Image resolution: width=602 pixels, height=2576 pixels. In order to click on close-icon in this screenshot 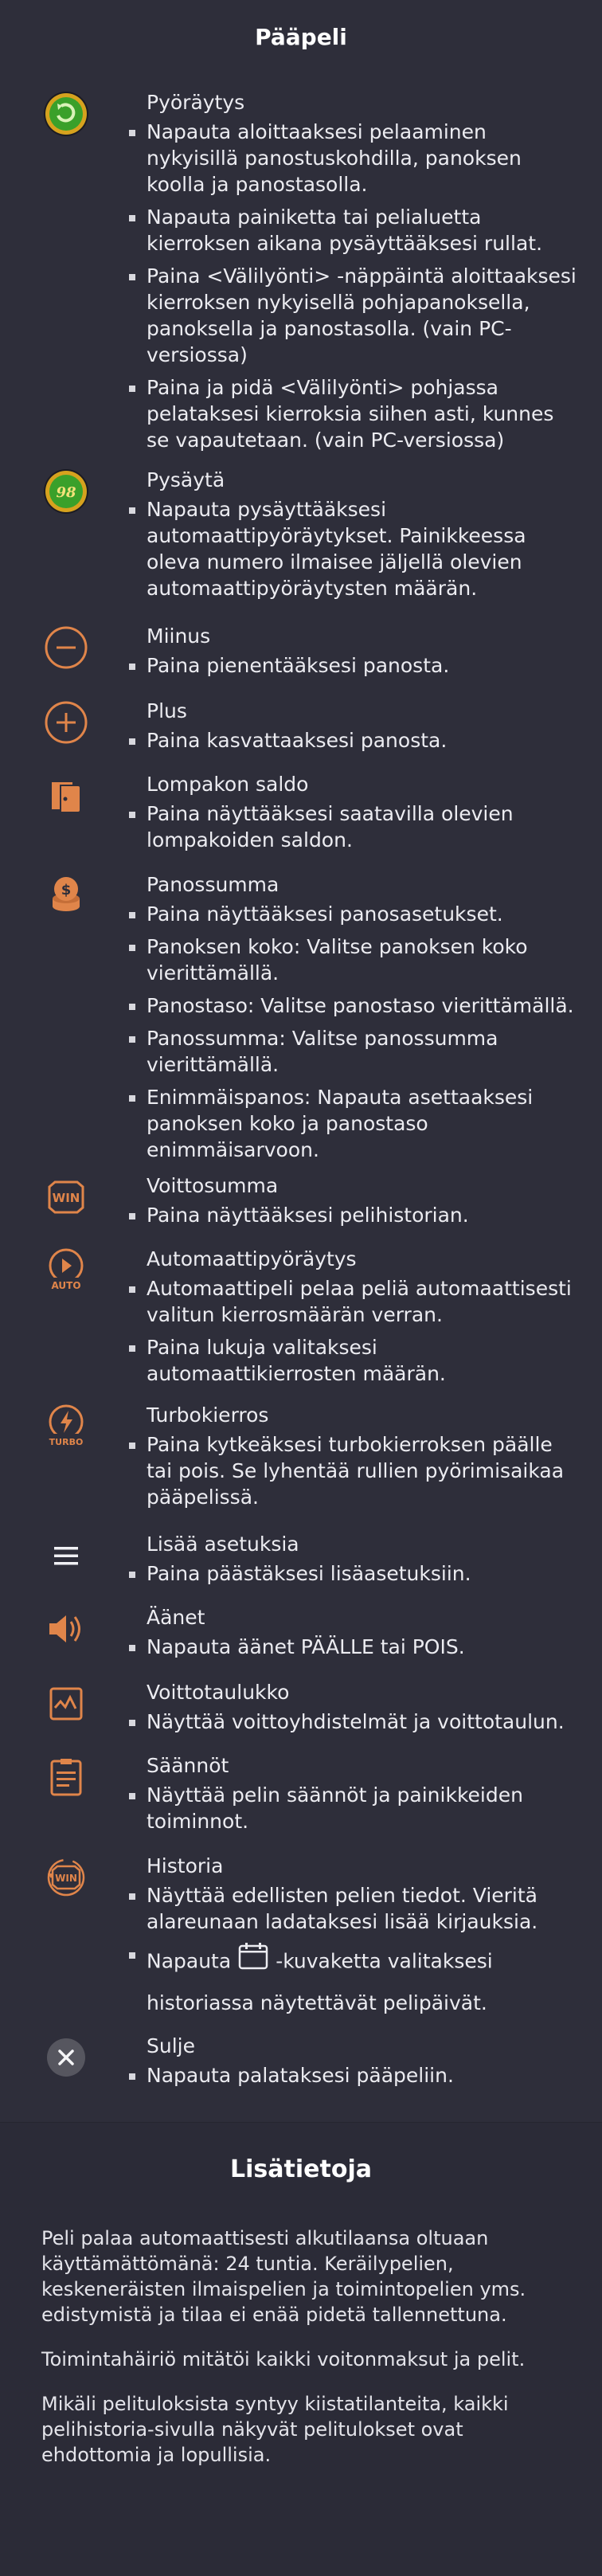, I will do `click(66, 2057)`.